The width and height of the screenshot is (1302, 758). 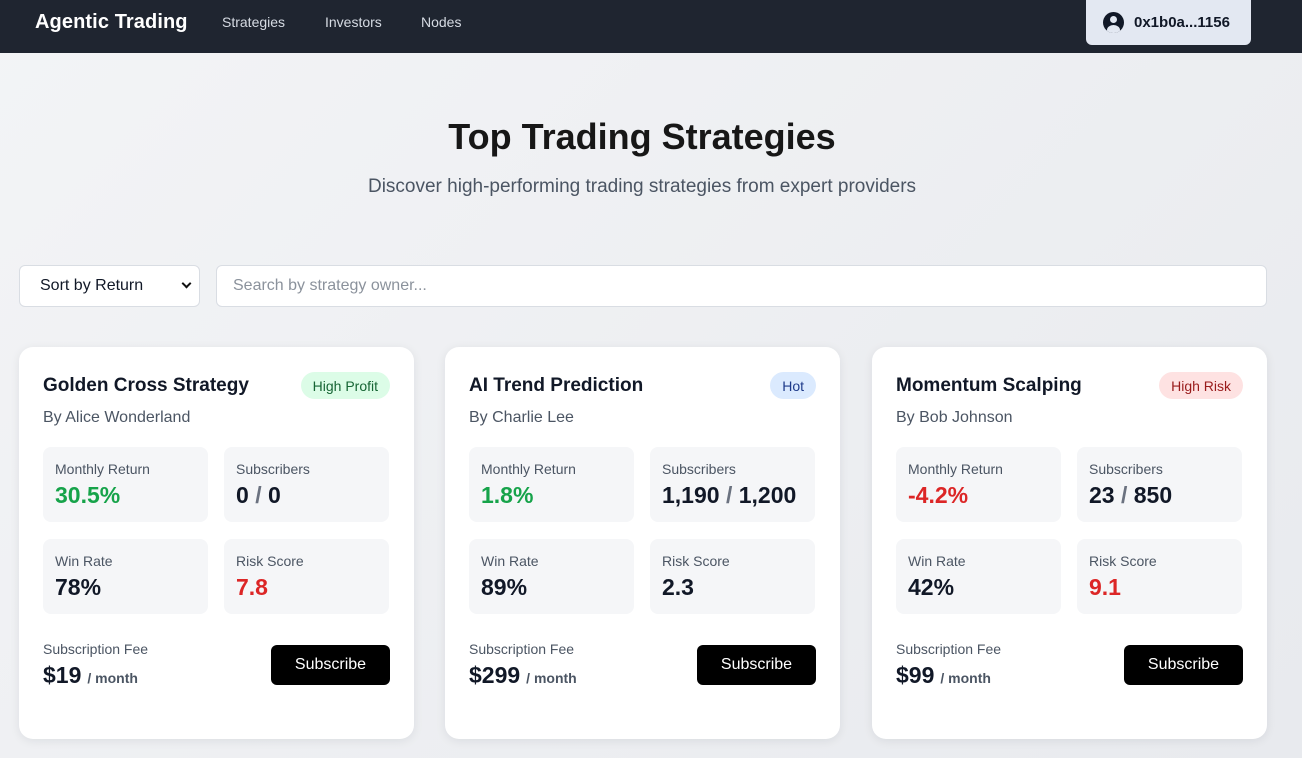 I want to click on subscribers-max: 0, so click(x=274, y=495).